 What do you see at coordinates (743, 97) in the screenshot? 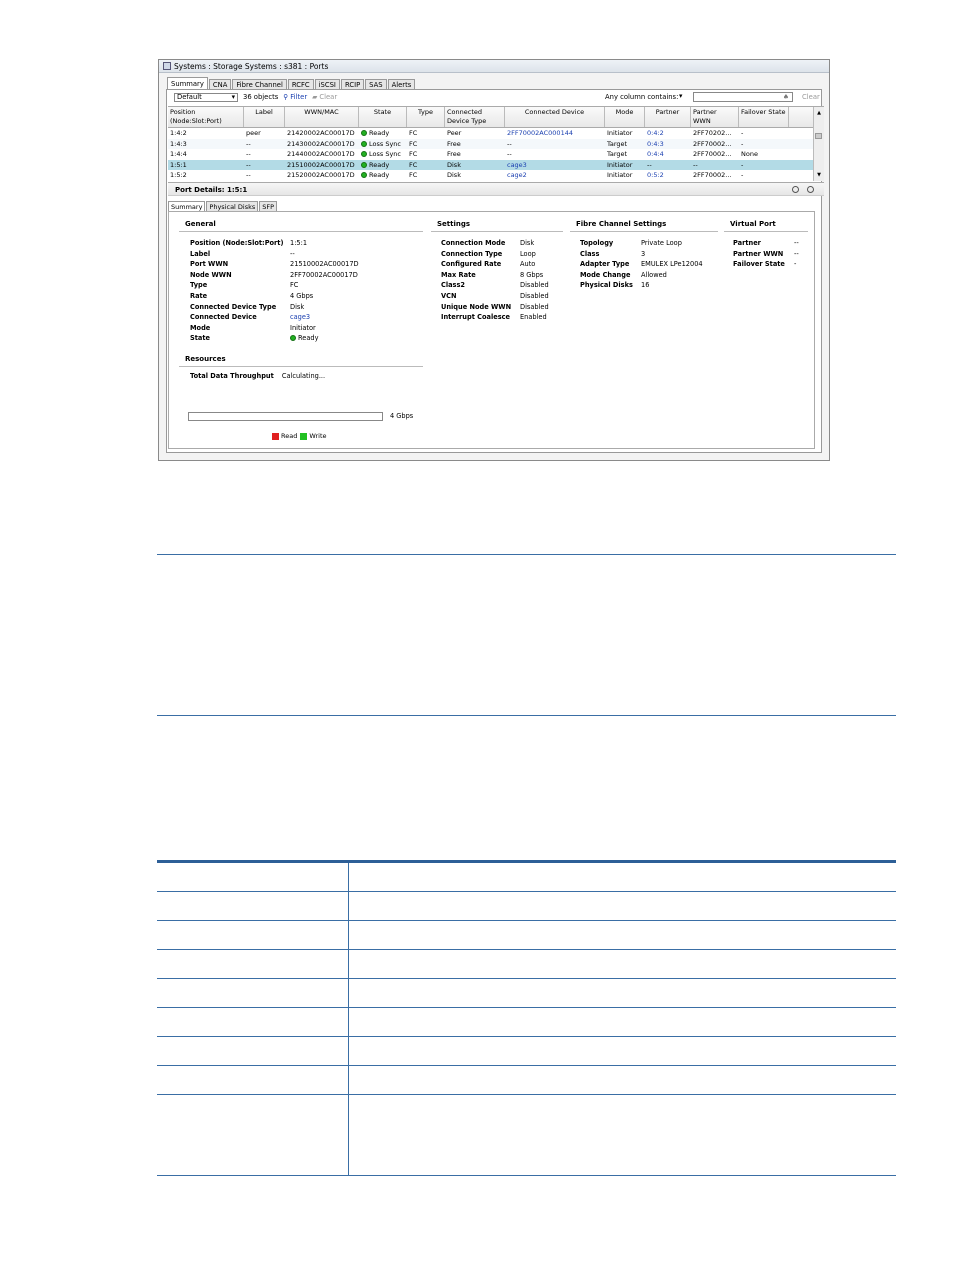
I see `search-input: ♠` at bounding box center [743, 97].